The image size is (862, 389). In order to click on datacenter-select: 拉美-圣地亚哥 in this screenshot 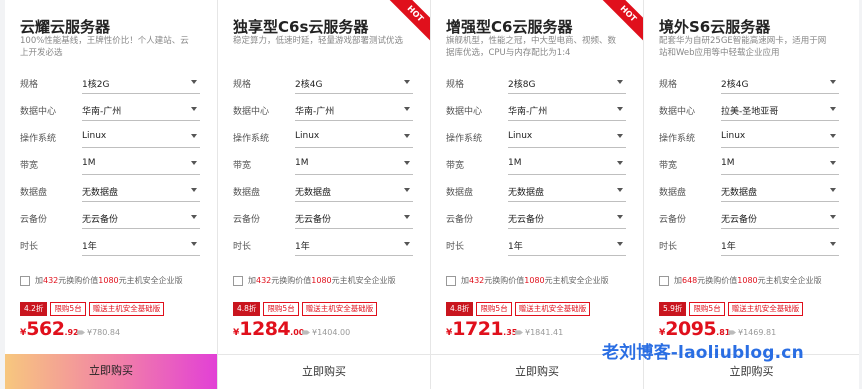, I will do `click(780, 110)`.